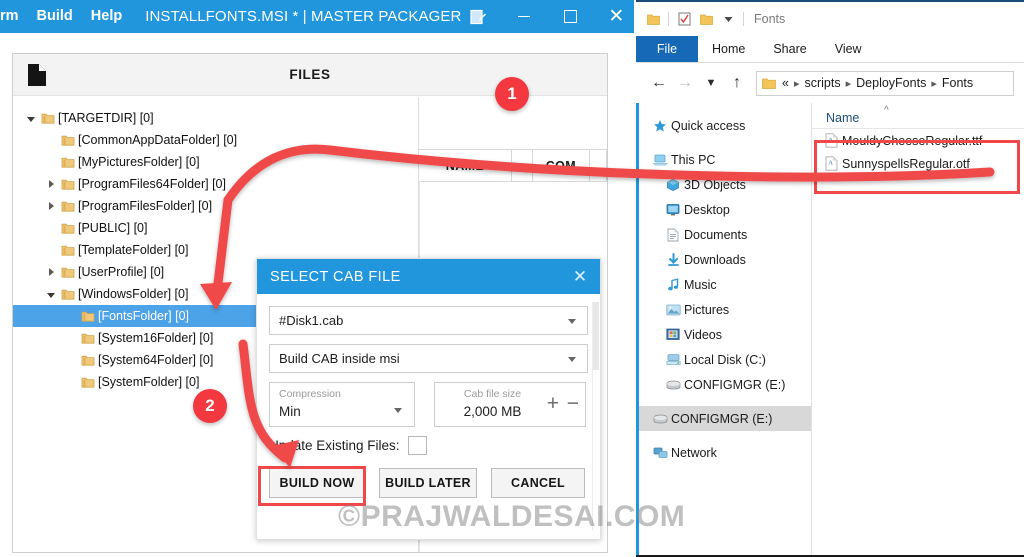  Describe the element at coordinates (957, 83) in the screenshot. I see `breadcrumb-part-fonts: Fonts` at that location.